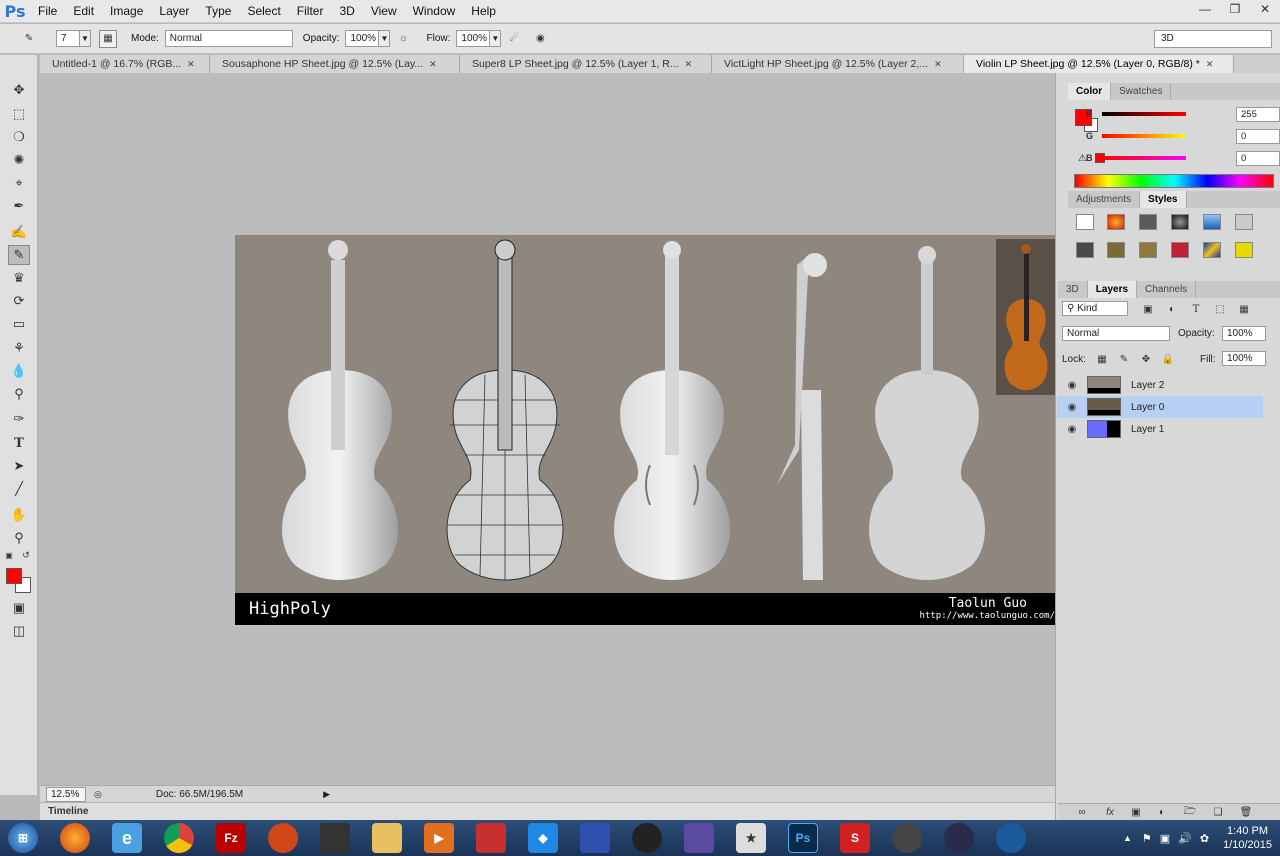 Image resolution: width=1280 pixels, height=856 pixels. Describe the element at coordinates (1244, 309) in the screenshot. I see `filter-smart-icon: ▦` at that location.